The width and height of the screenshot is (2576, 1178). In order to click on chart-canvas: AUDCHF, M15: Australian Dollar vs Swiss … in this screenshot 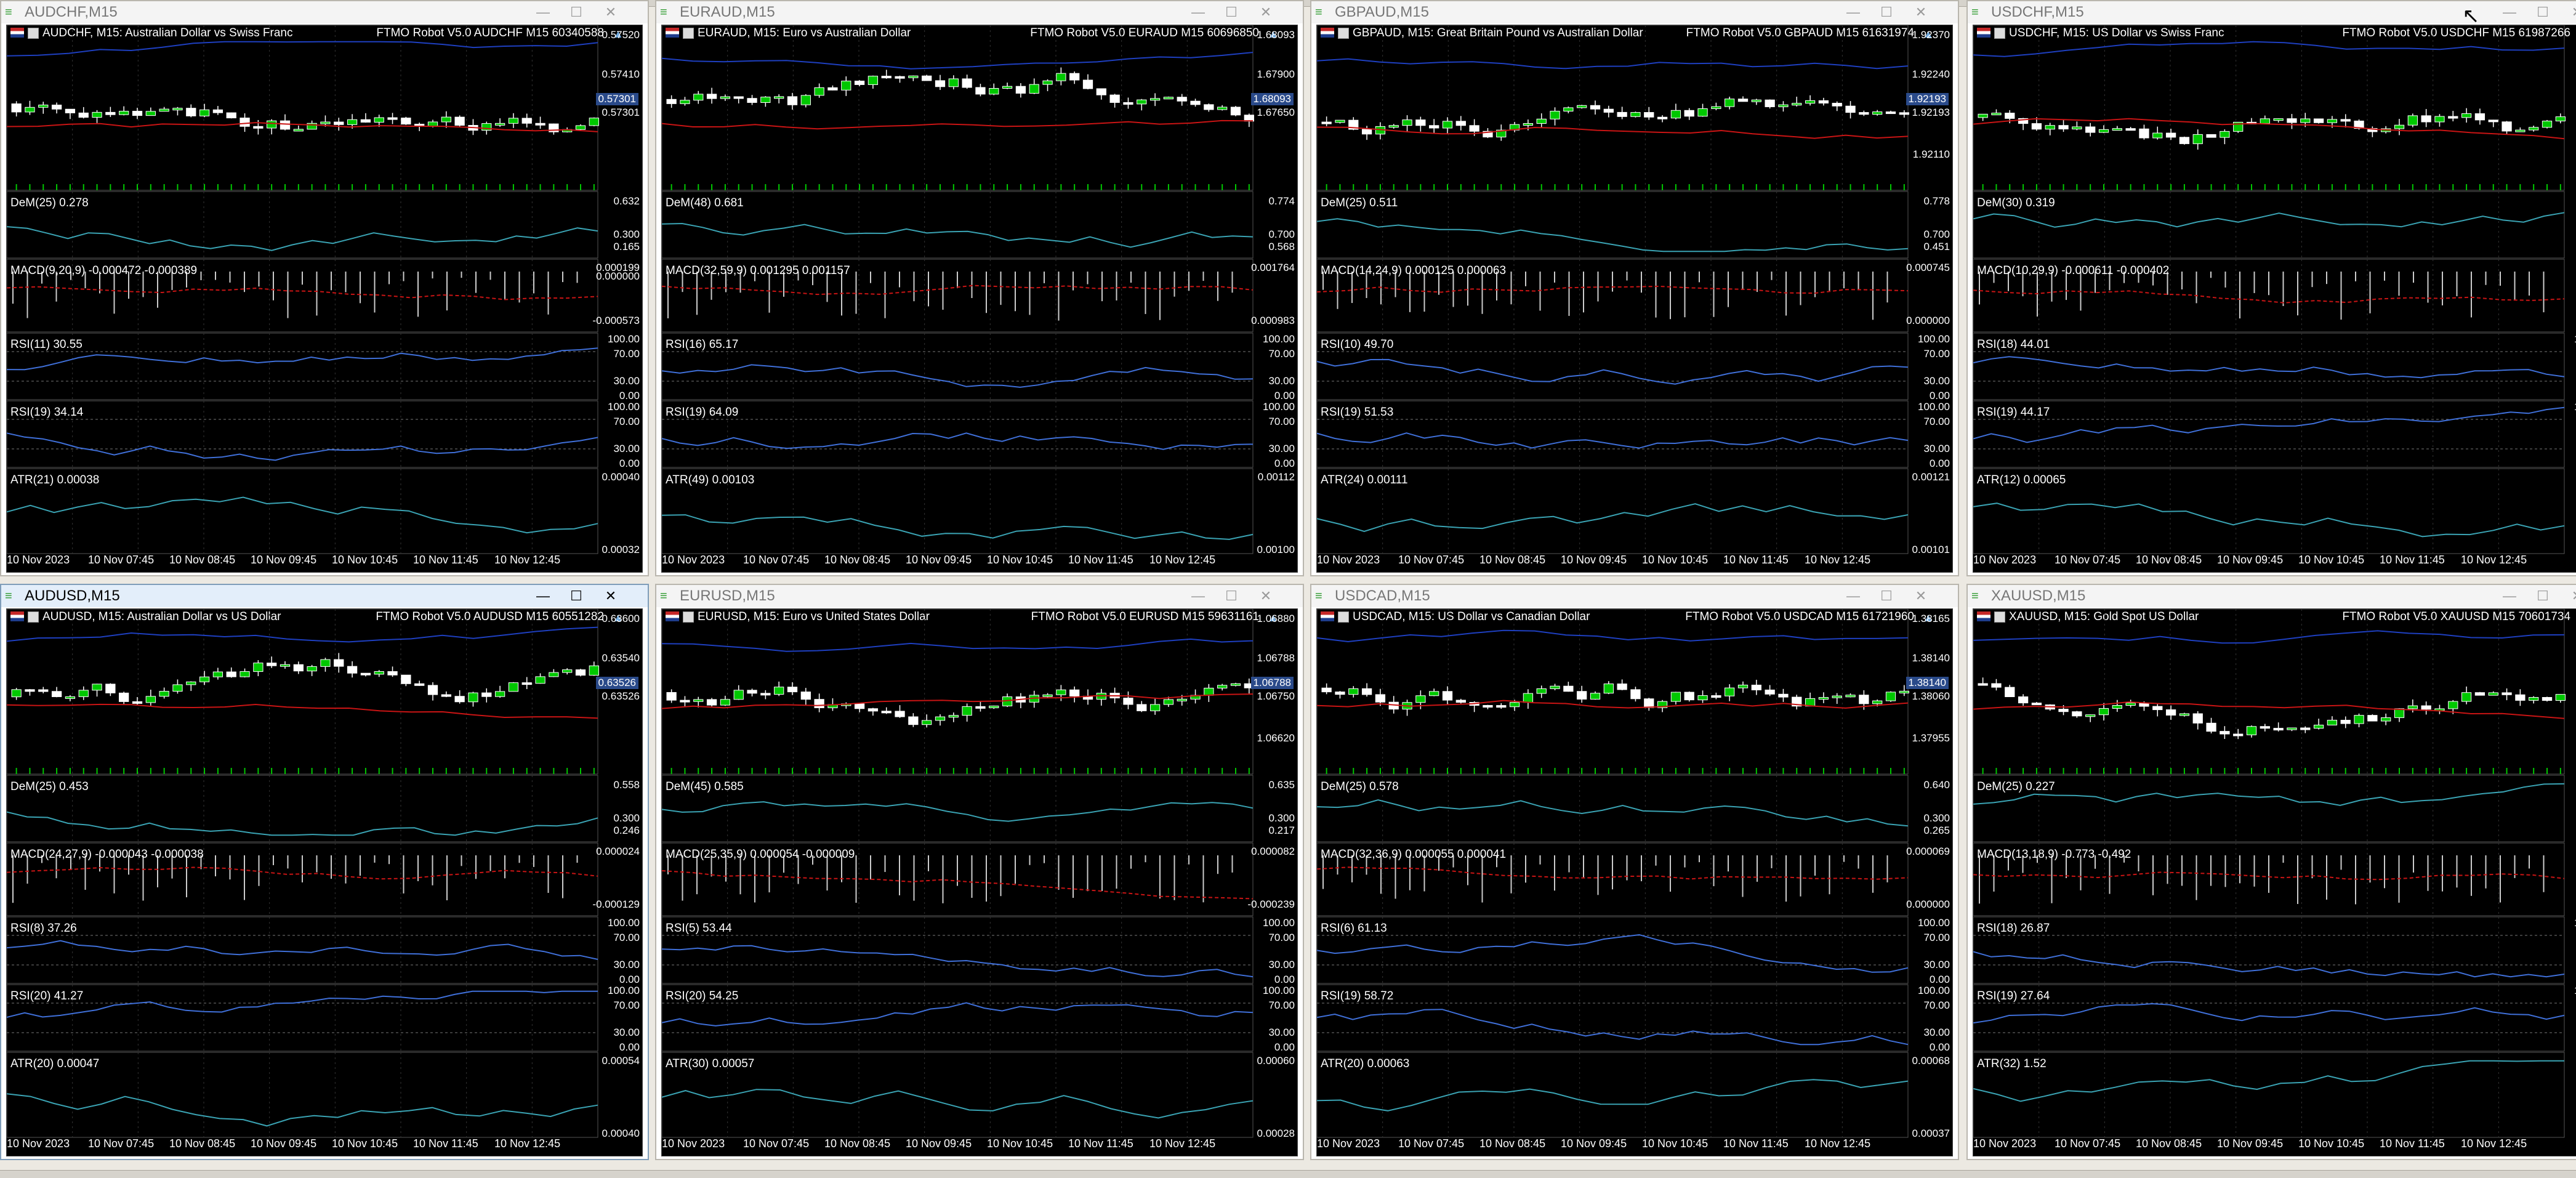, I will do `click(324, 299)`.